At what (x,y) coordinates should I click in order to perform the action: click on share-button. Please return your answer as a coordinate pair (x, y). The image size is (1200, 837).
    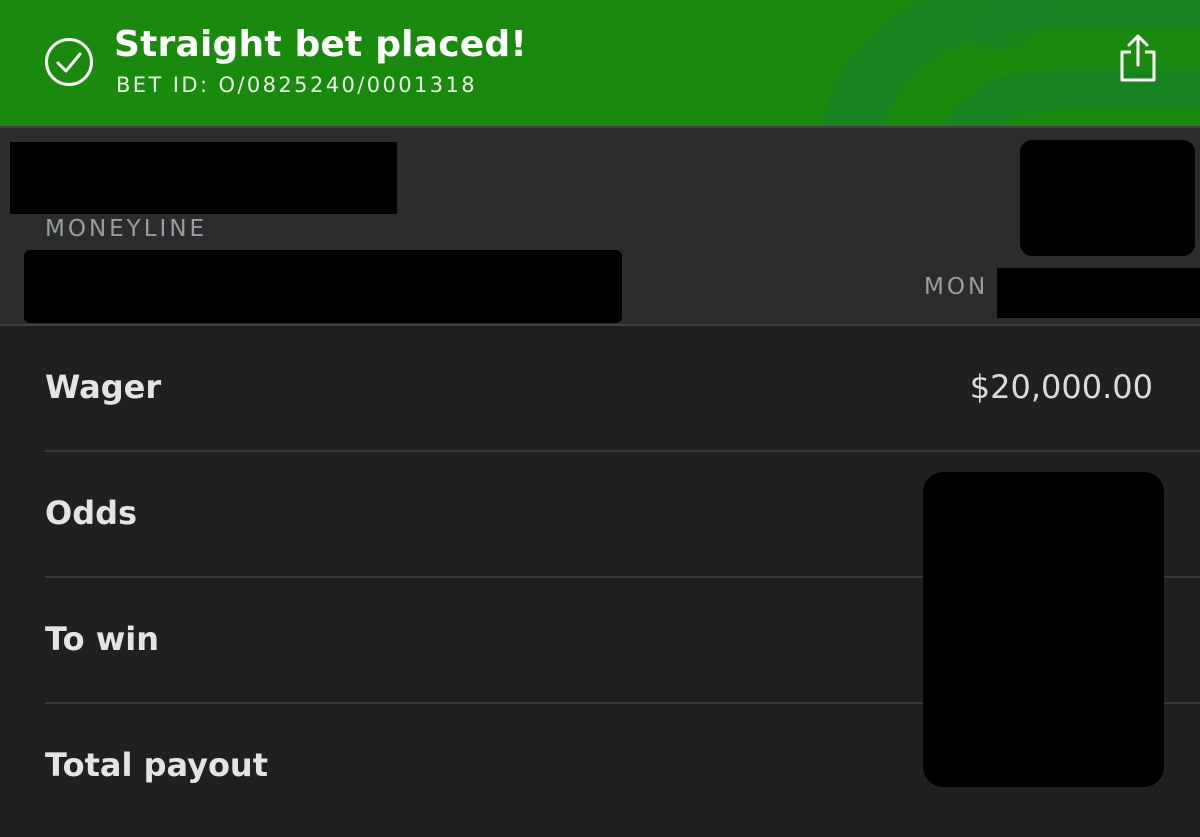
    Looking at the image, I should click on (1138, 58).